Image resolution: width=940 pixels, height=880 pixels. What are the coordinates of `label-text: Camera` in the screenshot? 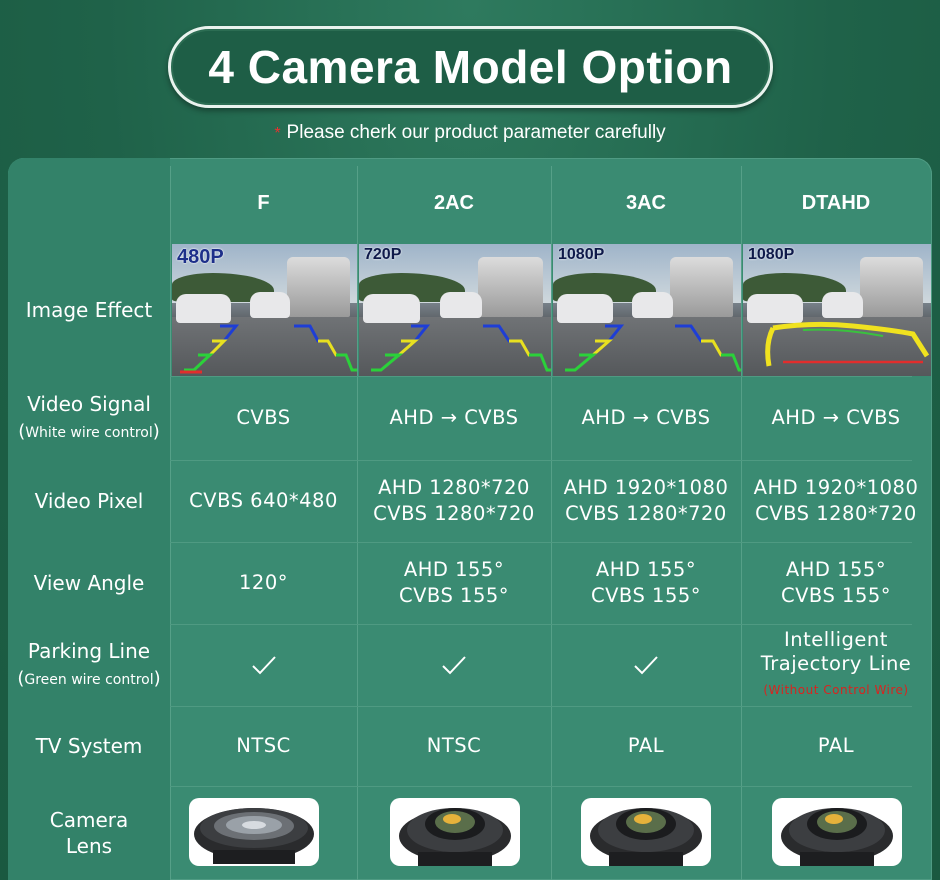 It's located at (89, 820).